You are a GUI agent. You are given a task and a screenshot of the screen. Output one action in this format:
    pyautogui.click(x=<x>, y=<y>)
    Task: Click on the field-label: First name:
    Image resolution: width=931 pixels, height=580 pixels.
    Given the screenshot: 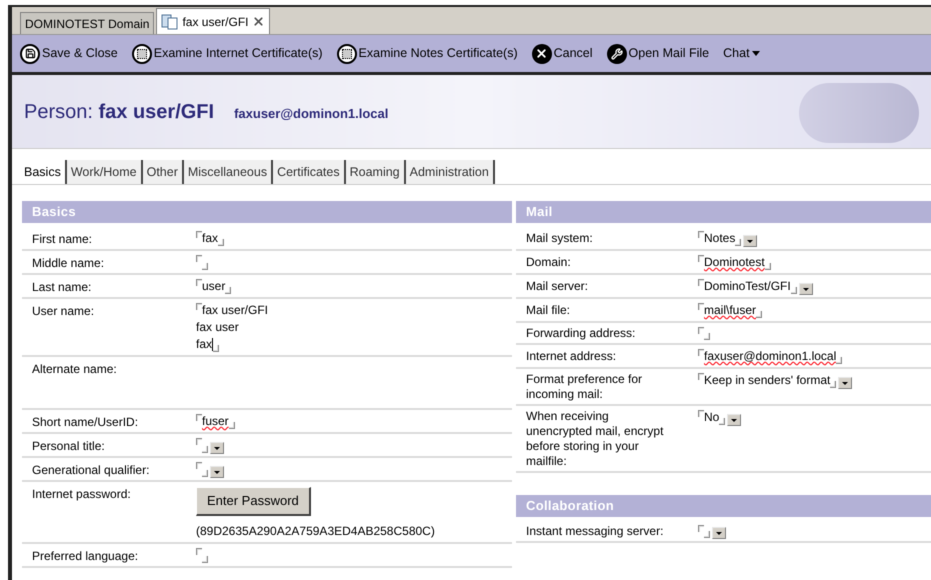 What is the action you would take?
    pyautogui.click(x=62, y=239)
    